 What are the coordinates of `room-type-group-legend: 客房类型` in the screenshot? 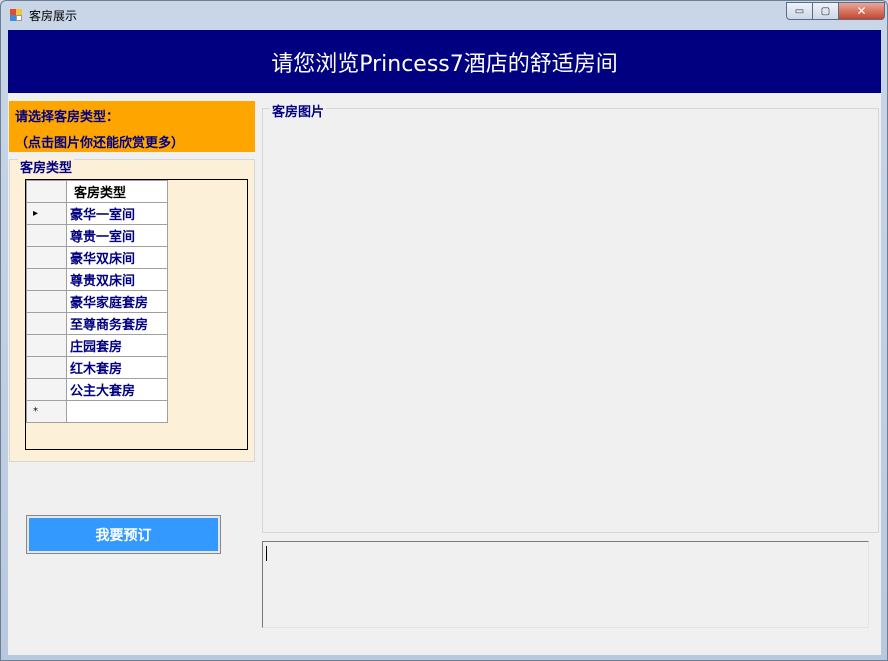 It's located at (46, 166).